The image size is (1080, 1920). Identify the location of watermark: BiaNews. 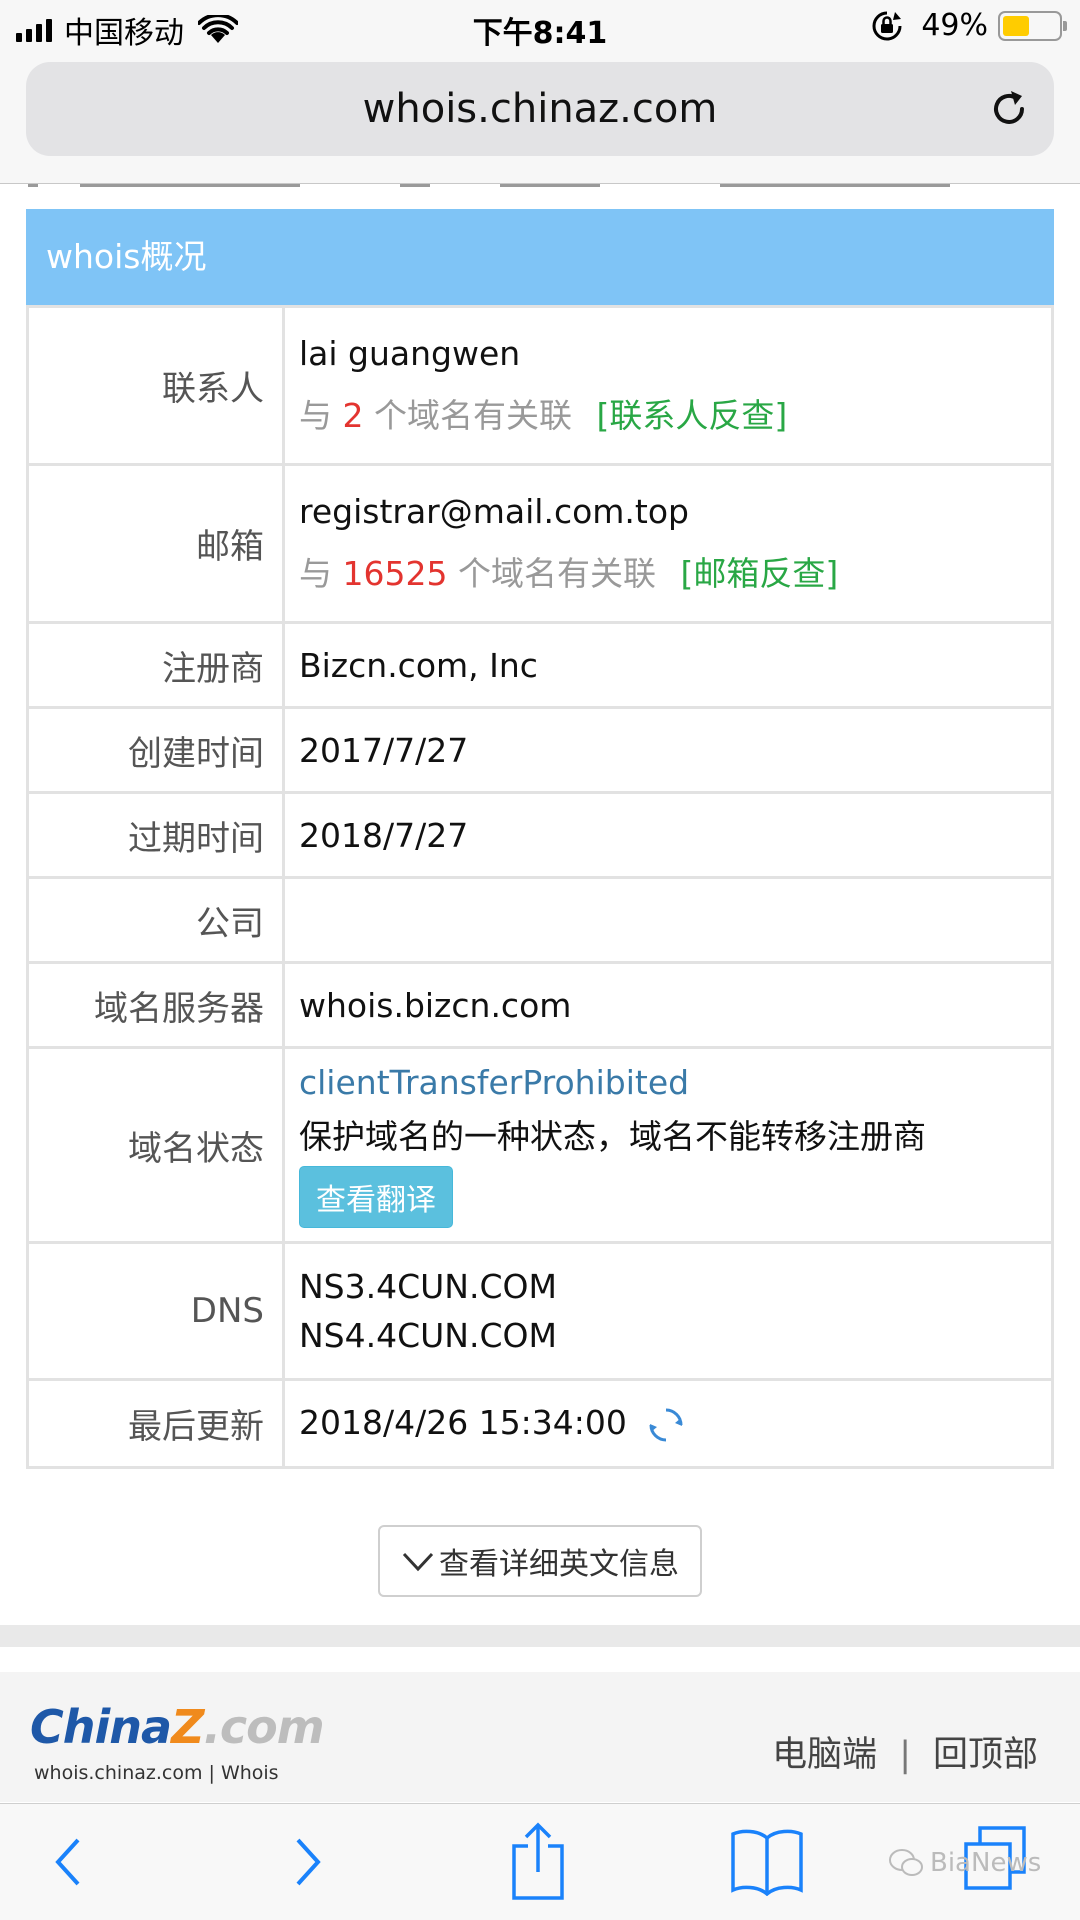
(964, 1863).